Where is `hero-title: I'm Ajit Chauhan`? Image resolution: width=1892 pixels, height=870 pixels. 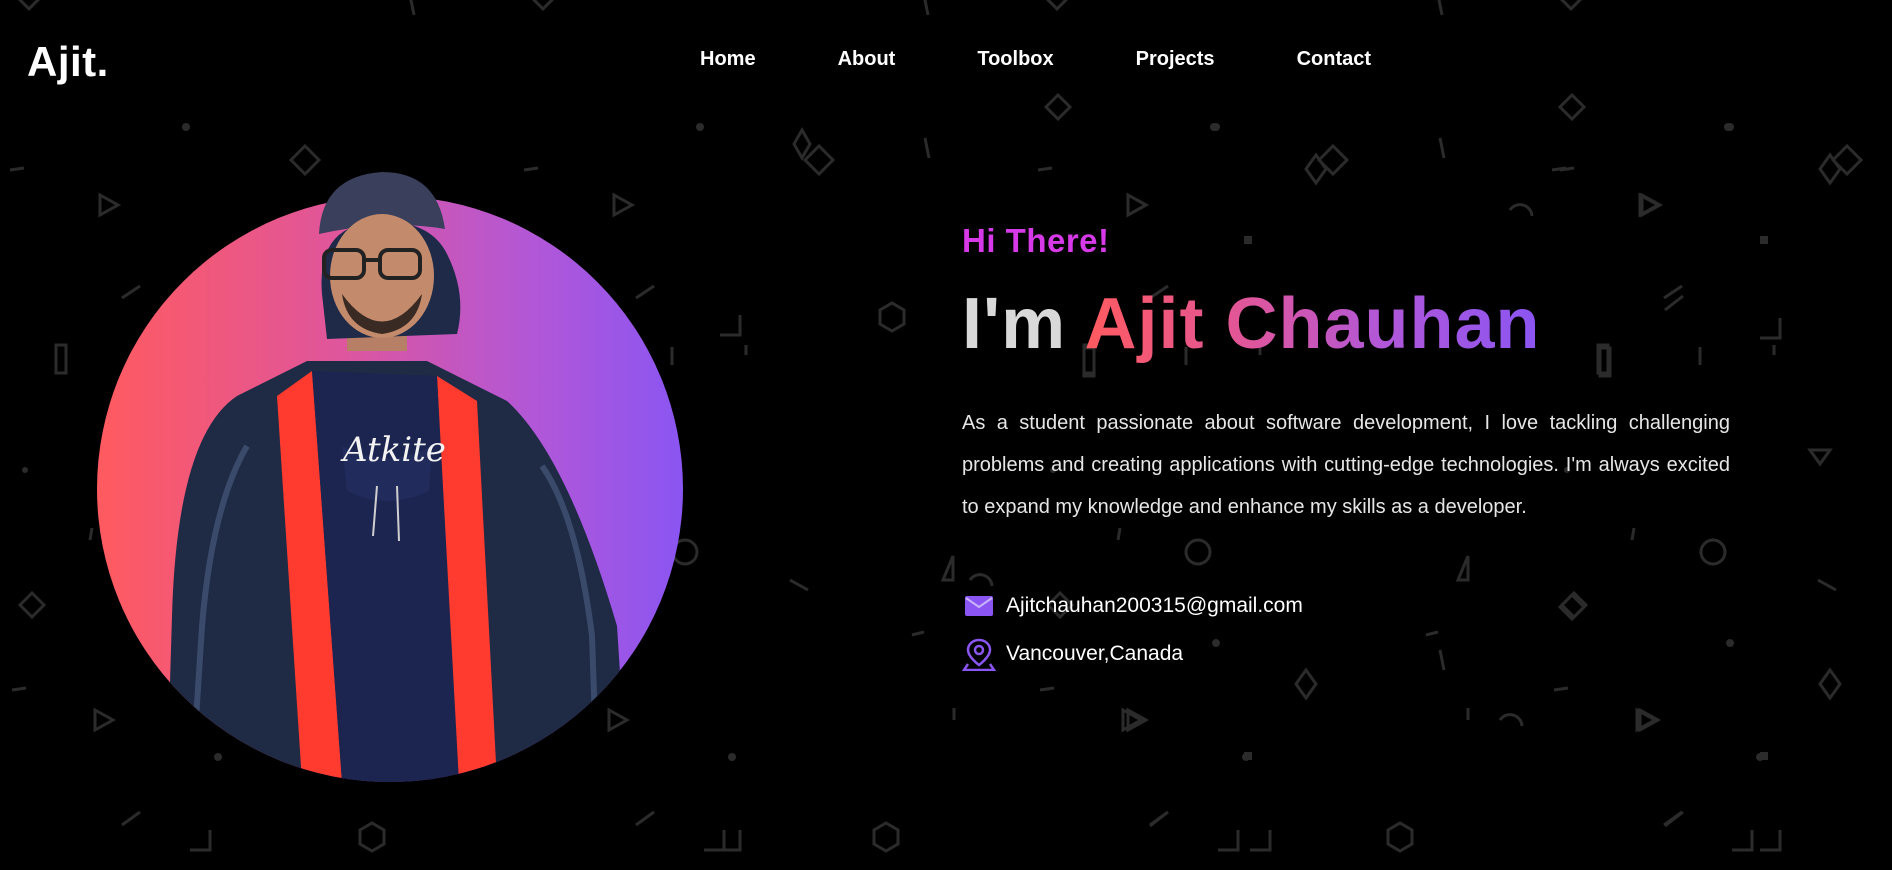 hero-title: I'm Ajit Chauhan is located at coordinates (1347, 324).